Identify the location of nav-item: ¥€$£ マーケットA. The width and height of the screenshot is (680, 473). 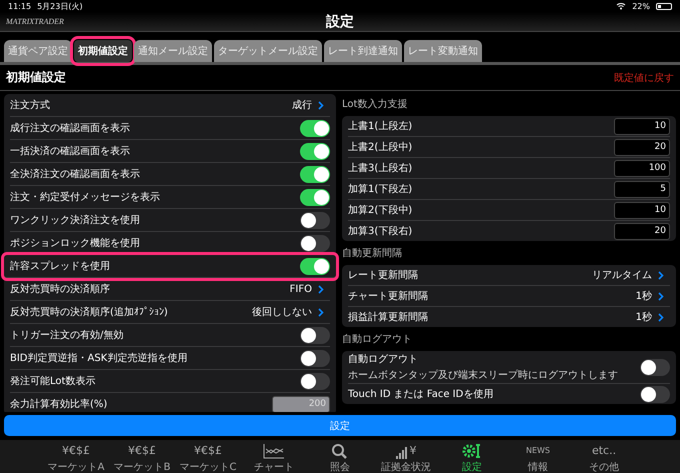
(76, 458).